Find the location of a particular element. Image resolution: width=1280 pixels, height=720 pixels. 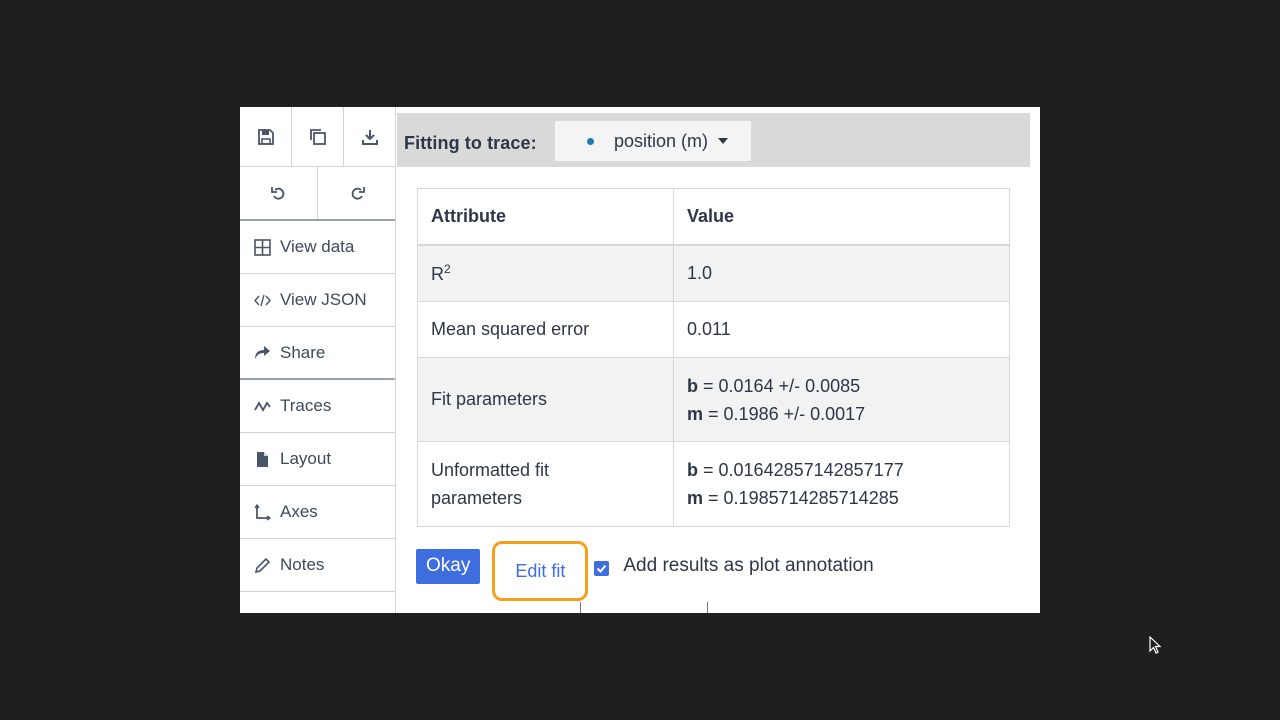

sidebar-item-view-data: View data is located at coordinates (317, 247).